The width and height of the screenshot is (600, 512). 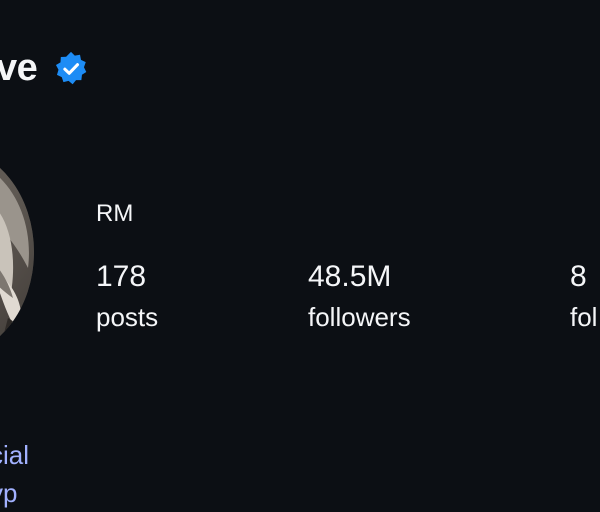 I want to click on bio-links: cial yp, so click(x=14, y=474).